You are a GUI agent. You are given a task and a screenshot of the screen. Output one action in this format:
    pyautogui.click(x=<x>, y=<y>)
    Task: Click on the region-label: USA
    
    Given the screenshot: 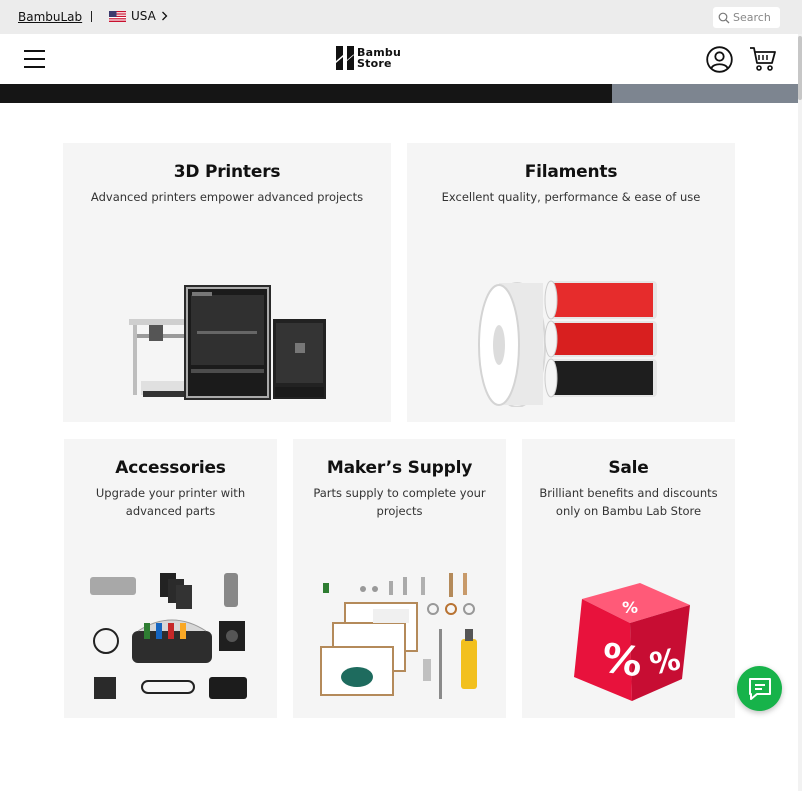 What is the action you would take?
    pyautogui.click(x=143, y=16)
    